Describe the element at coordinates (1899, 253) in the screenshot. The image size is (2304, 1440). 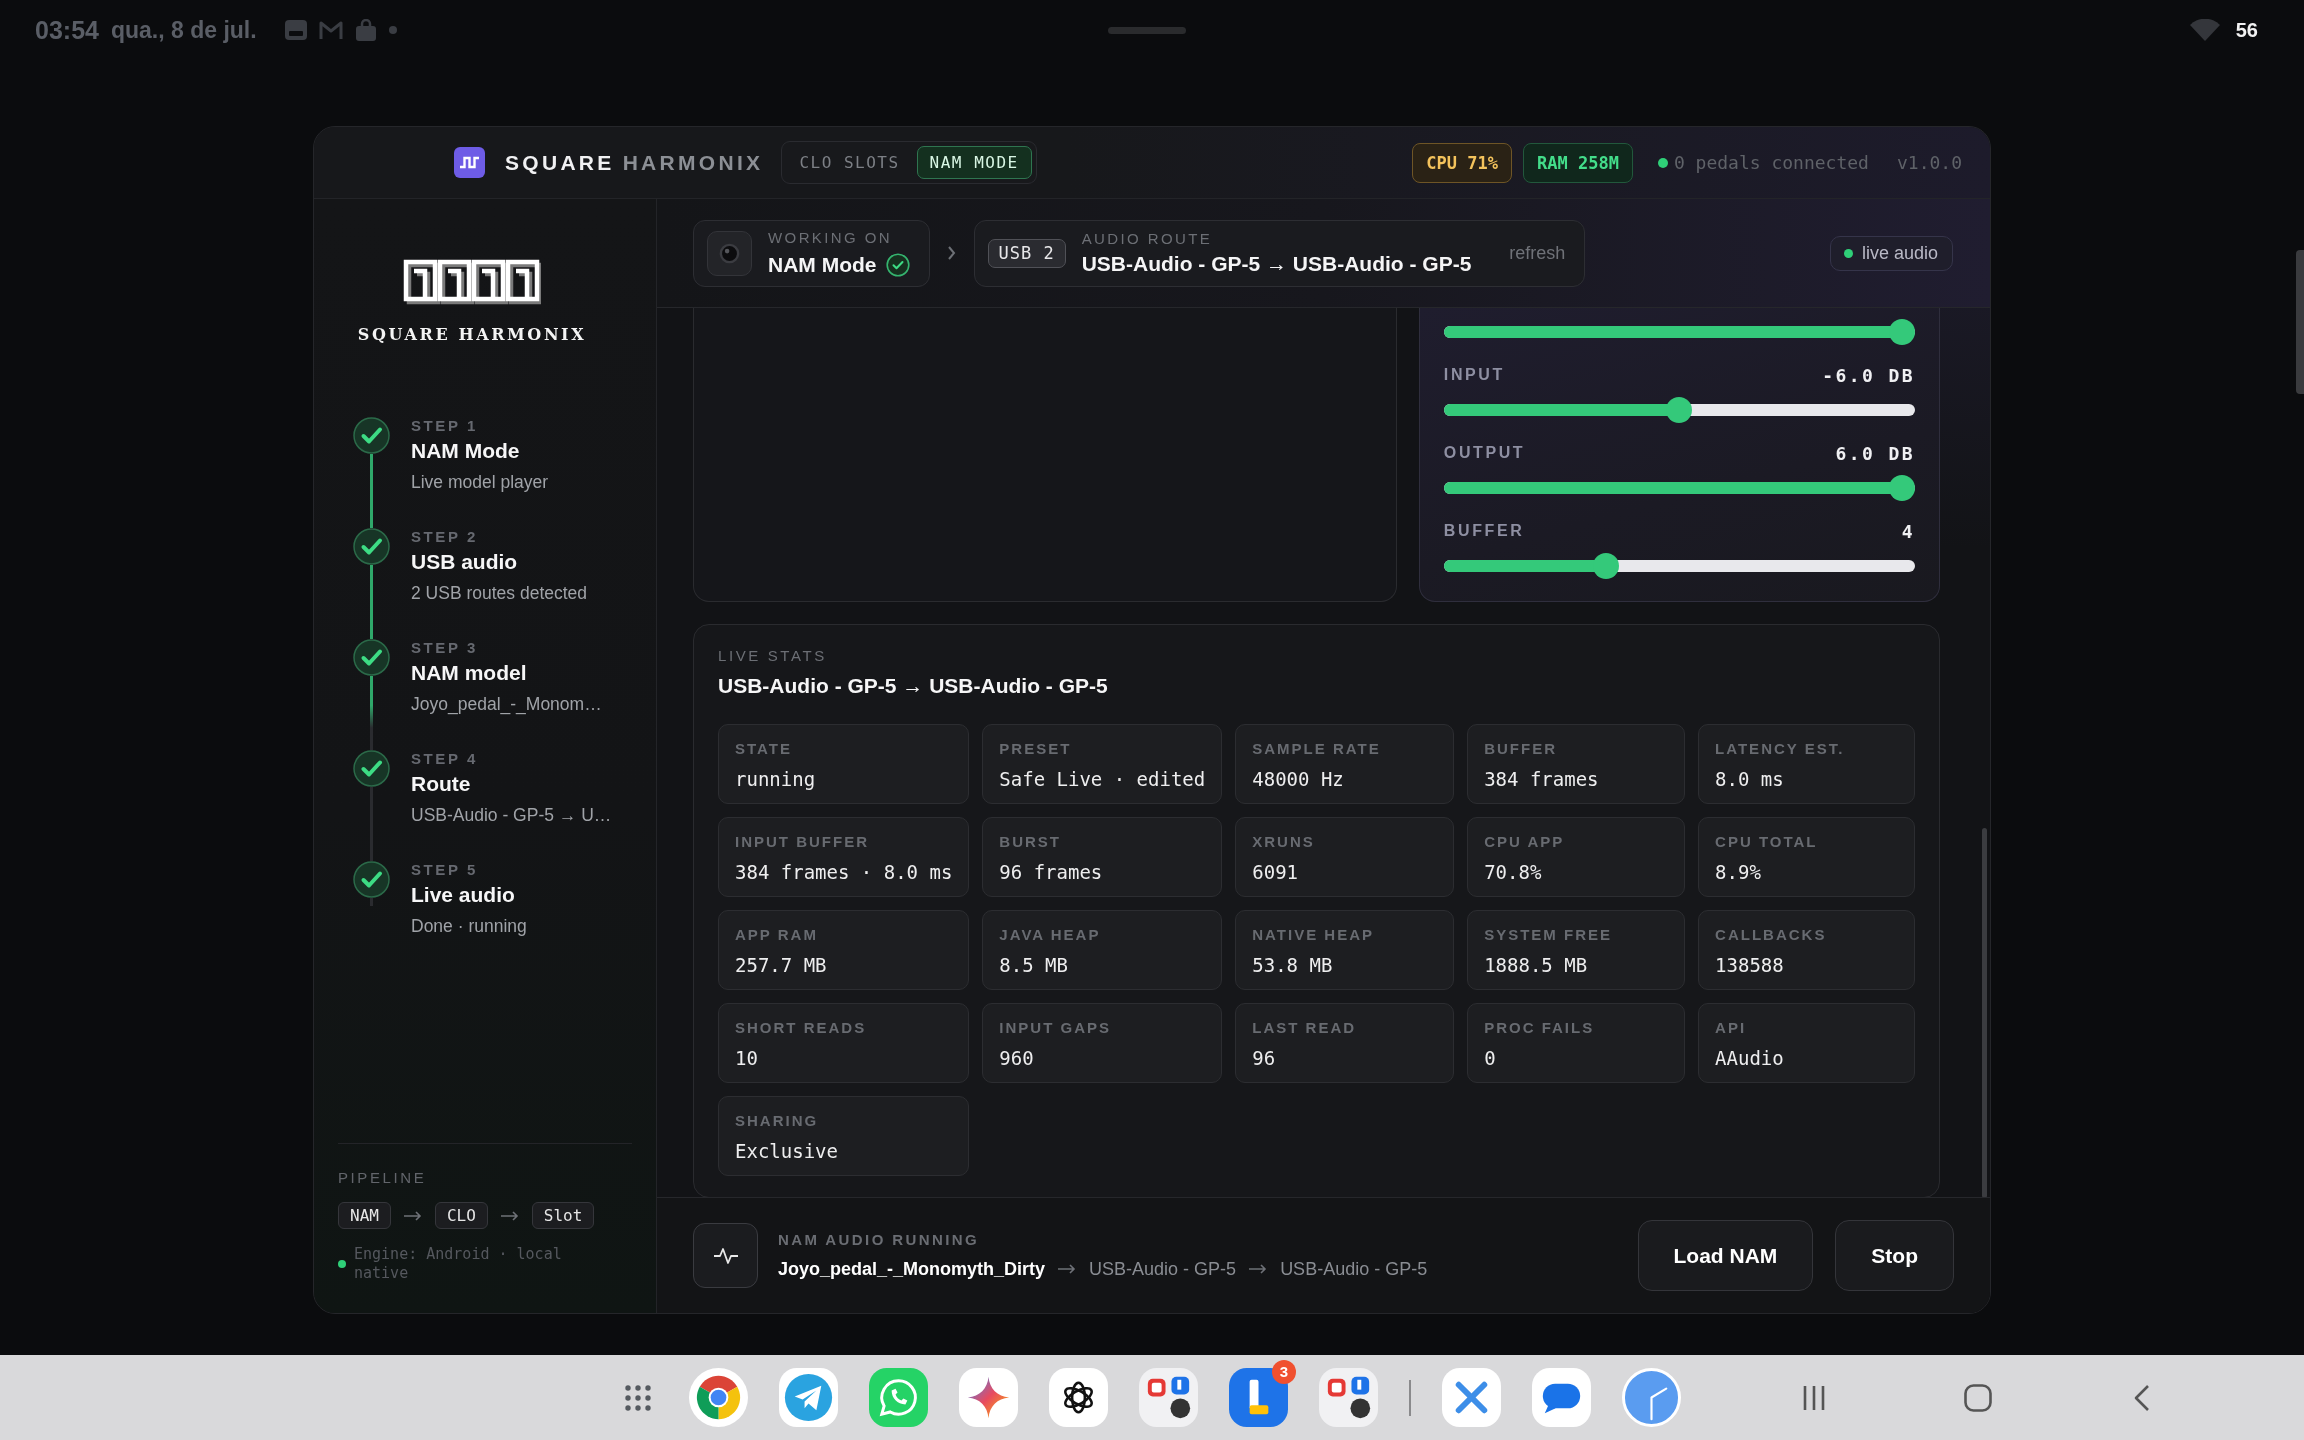
I see `live-audio-label: live audio` at that location.